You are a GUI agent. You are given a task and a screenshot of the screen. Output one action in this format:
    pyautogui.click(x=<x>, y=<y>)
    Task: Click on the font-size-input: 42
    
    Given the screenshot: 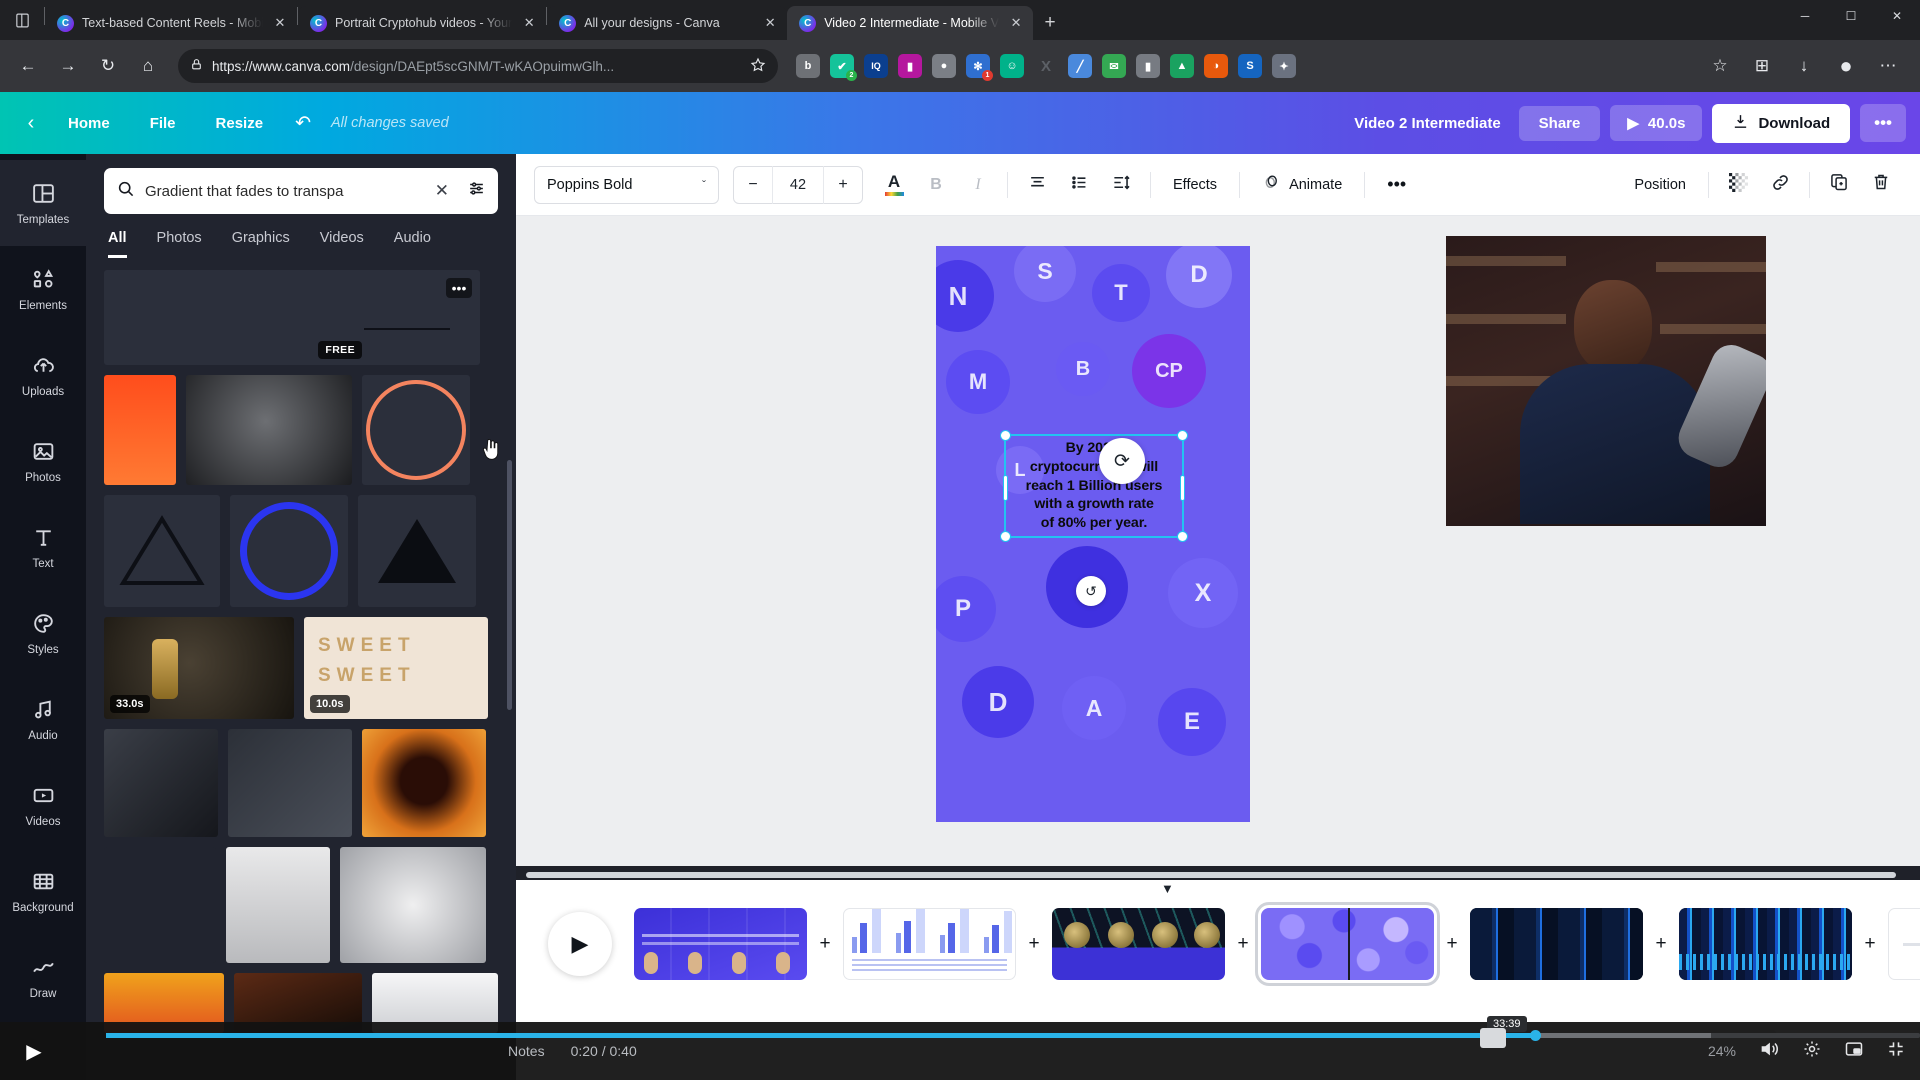 What is the action you would take?
    pyautogui.click(x=798, y=184)
    